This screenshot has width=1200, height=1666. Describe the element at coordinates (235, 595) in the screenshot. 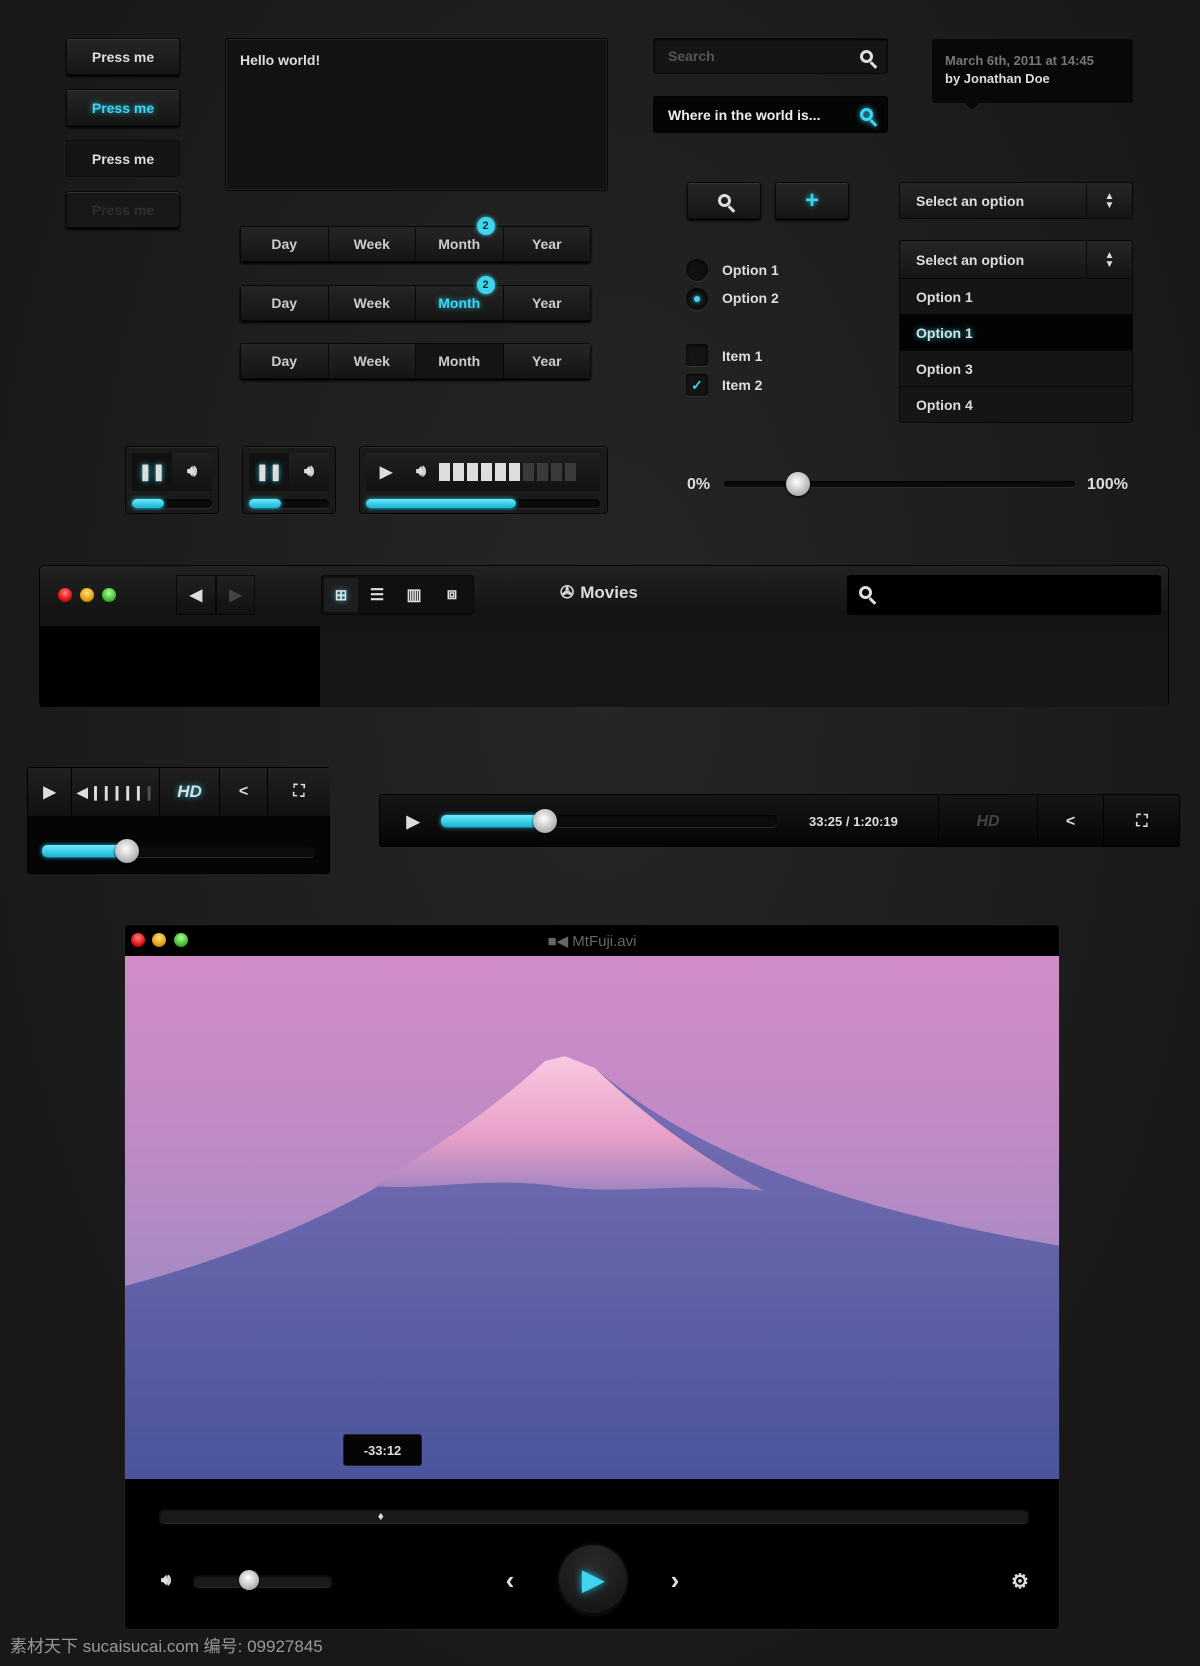

I see `forward-button: ▶` at that location.